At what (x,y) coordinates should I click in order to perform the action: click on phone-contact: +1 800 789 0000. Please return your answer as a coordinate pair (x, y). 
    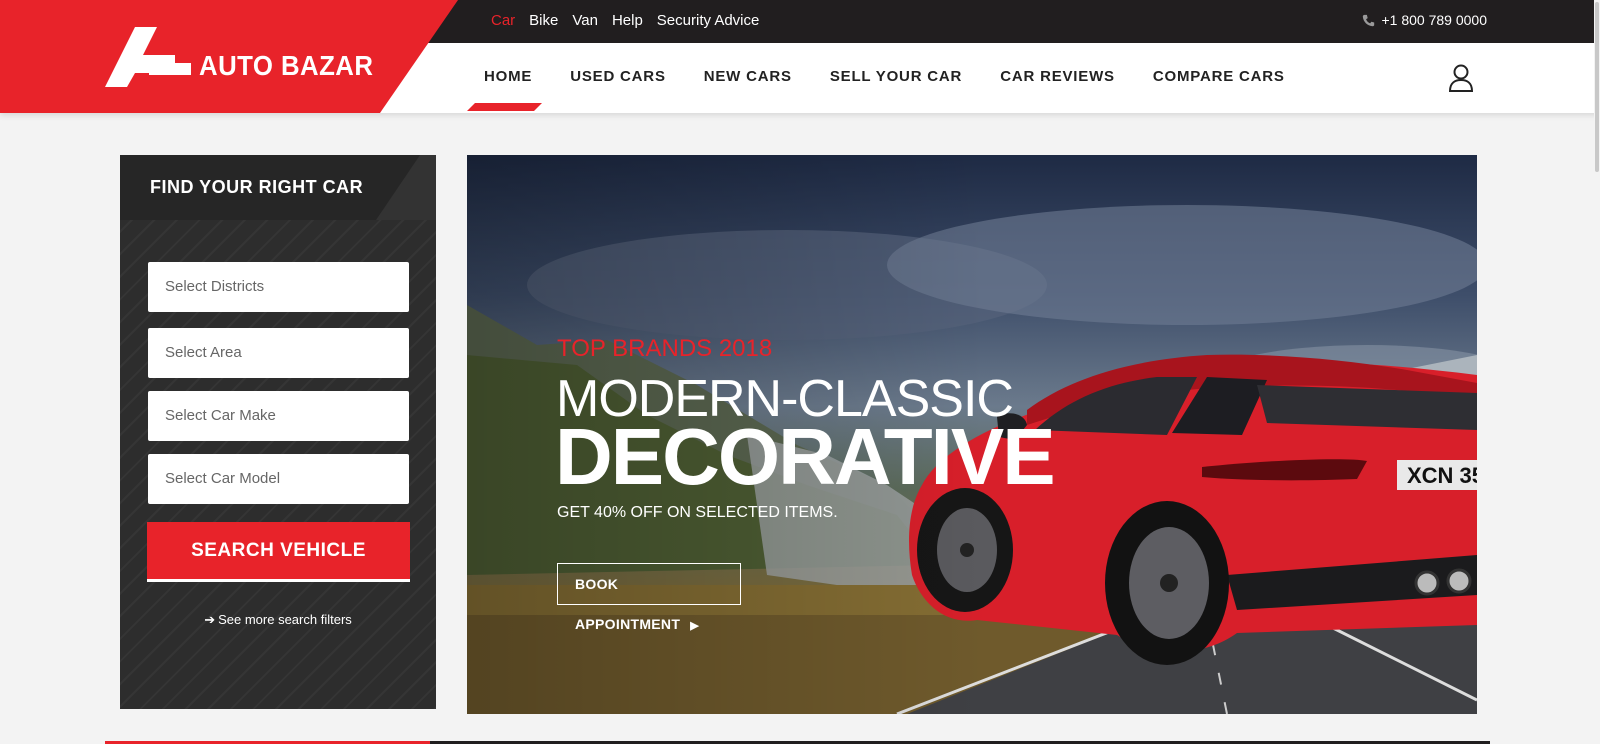
    Looking at the image, I should click on (1425, 20).